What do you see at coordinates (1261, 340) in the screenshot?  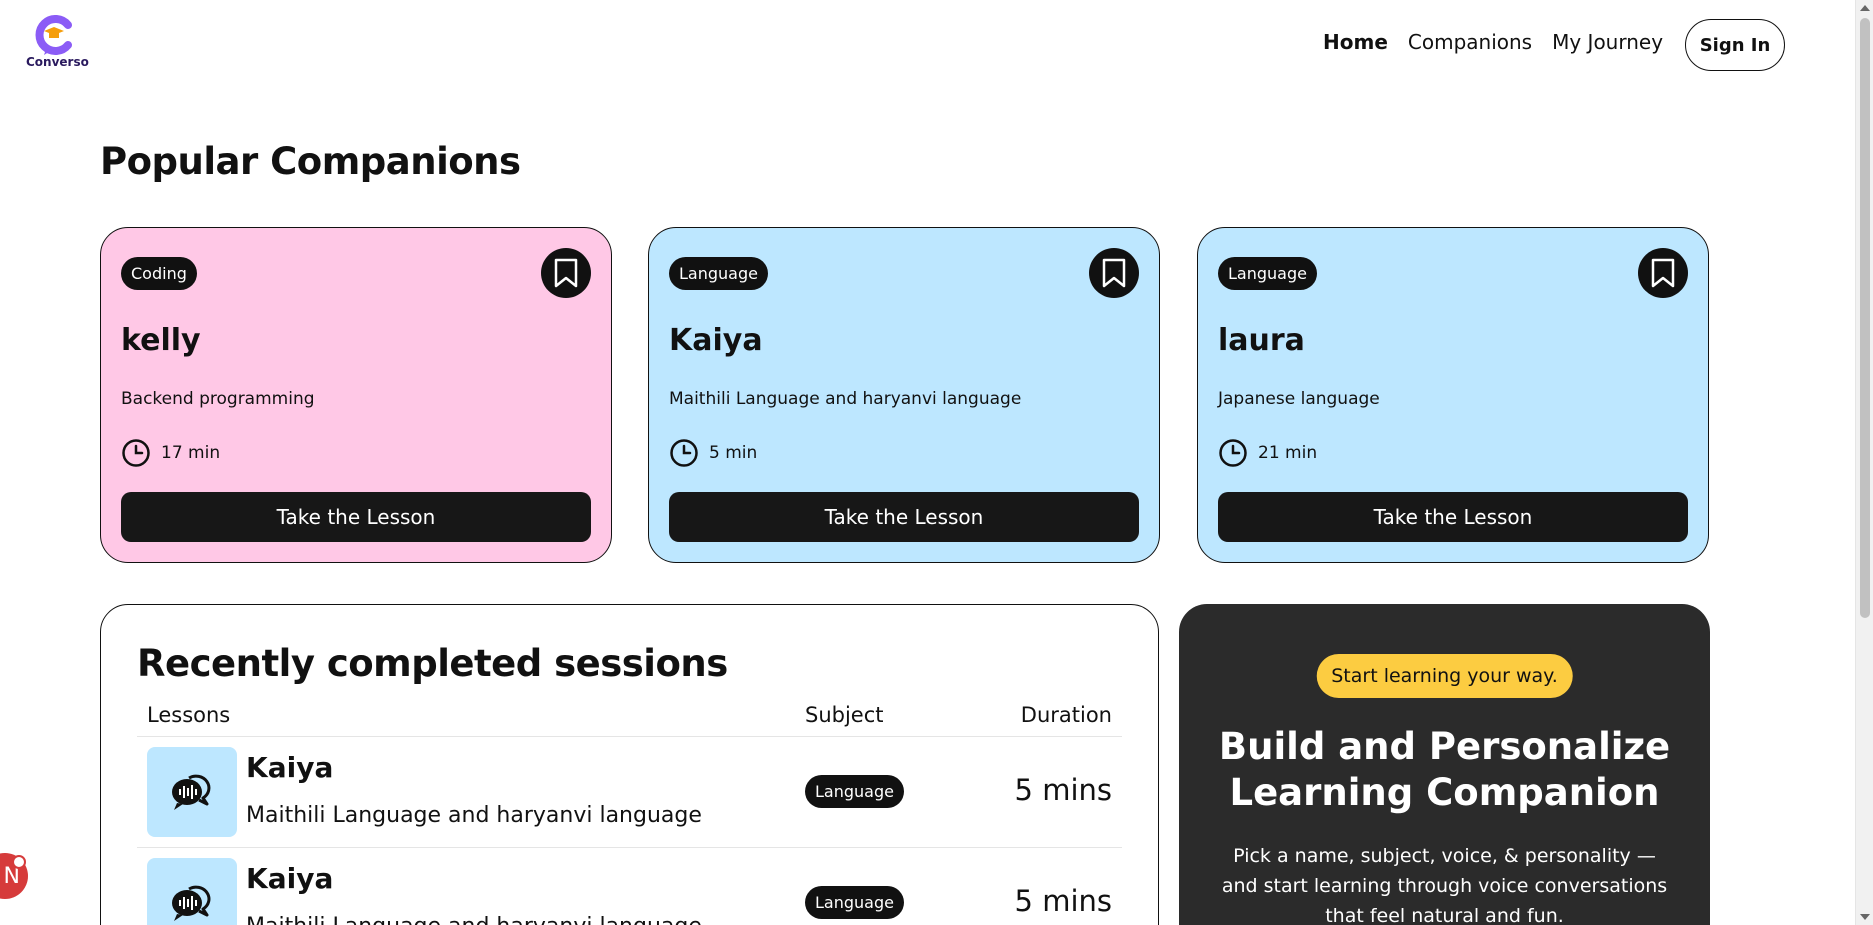 I see `companion-name: laura` at bounding box center [1261, 340].